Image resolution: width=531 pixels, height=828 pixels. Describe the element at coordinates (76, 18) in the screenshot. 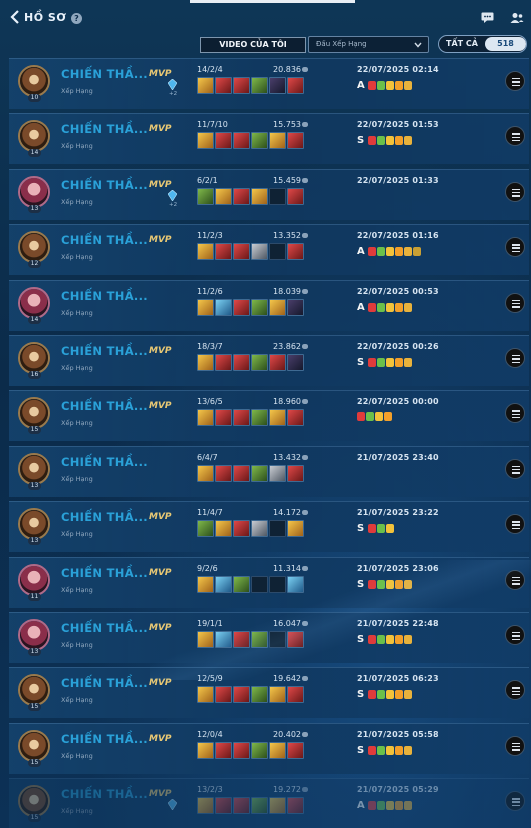

I see `help-icon: ?` at that location.